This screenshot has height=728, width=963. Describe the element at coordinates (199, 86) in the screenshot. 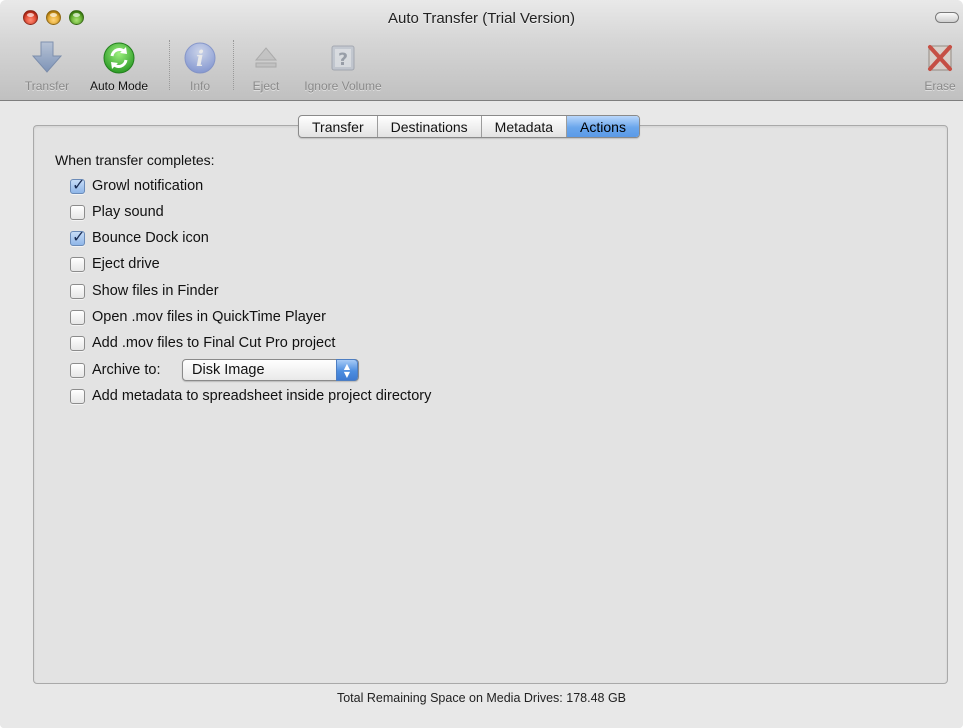

I see `info-label: Info` at that location.